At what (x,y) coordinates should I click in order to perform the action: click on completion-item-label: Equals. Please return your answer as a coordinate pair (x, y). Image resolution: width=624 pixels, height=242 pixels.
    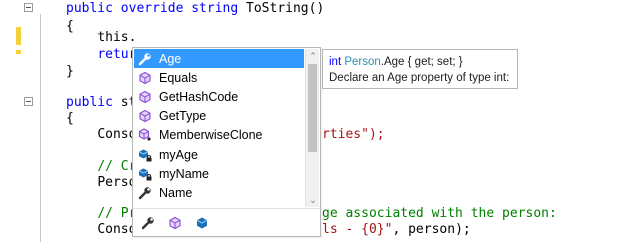
    Looking at the image, I should click on (178, 77).